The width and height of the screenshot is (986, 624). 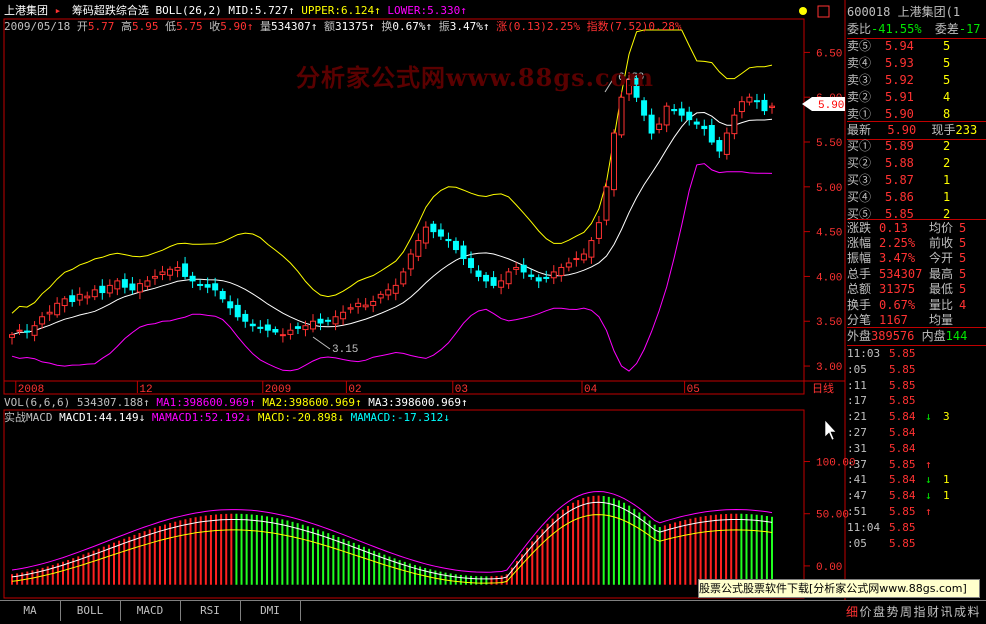 What do you see at coordinates (916, 417) in the screenshot?
I see `tick-row: :21 5.84 ↓ 3` at bounding box center [916, 417].